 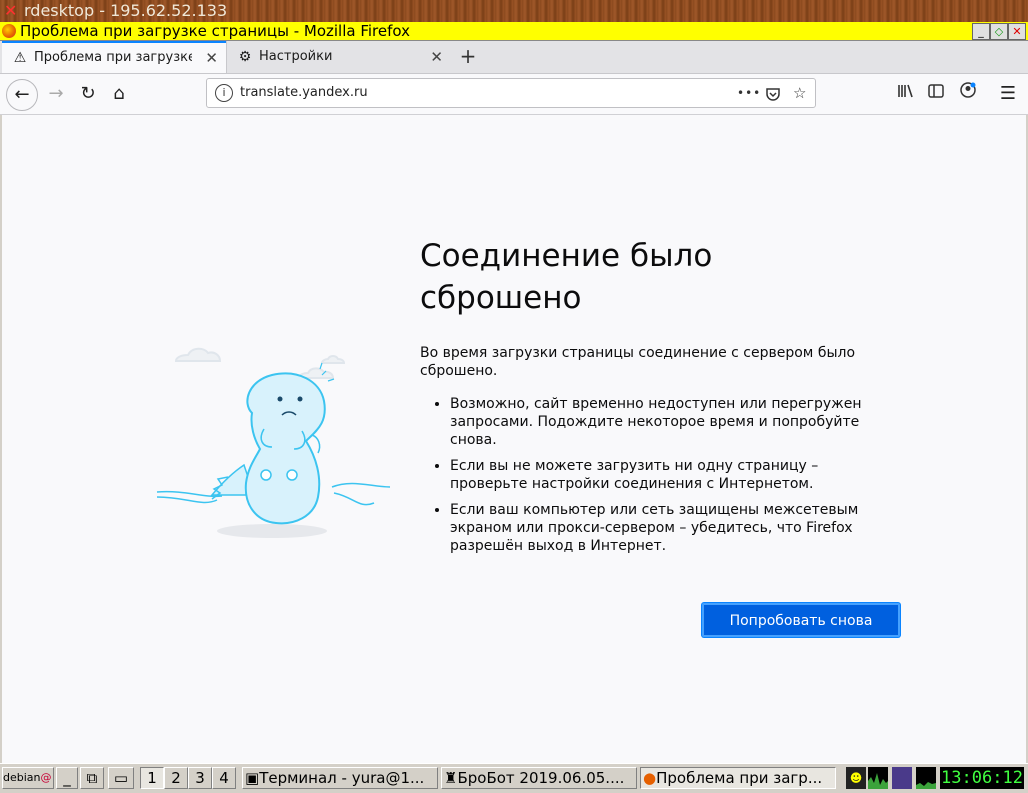 What do you see at coordinates (245, 57) in the screenshot?
I see `gear-icon: ⚙` at bounding box center [245, 57].